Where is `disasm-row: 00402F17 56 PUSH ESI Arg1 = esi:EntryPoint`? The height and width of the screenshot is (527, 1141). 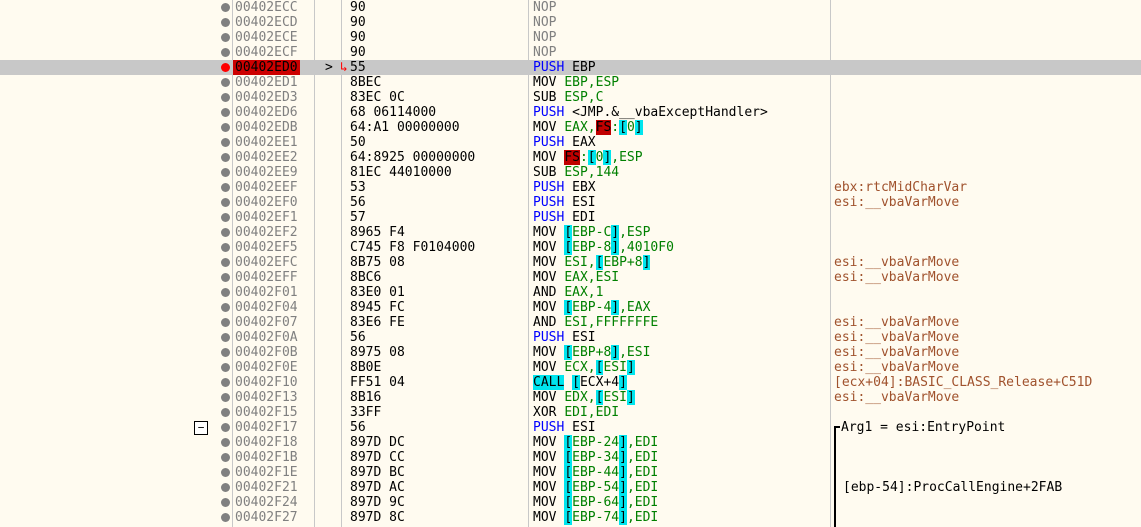 disasm-row: 00402F17 56 PUSH ESI Arg1 = esi:EntryPoint is located at coordinates (570, 427).